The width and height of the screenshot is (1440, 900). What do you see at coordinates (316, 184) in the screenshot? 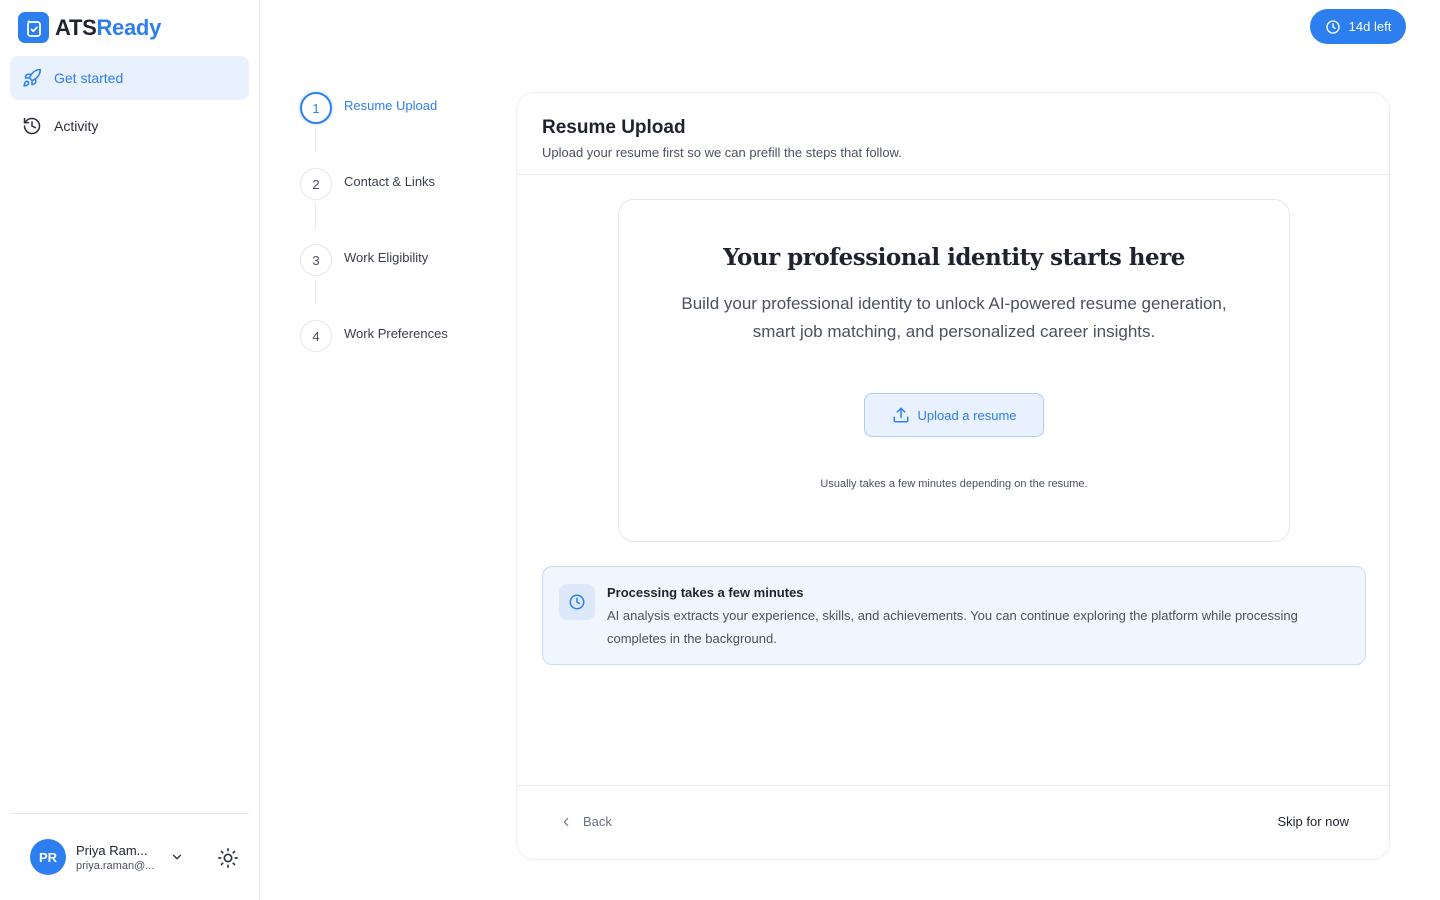
I see `step-number: 2` at bounding box center [316, 184].